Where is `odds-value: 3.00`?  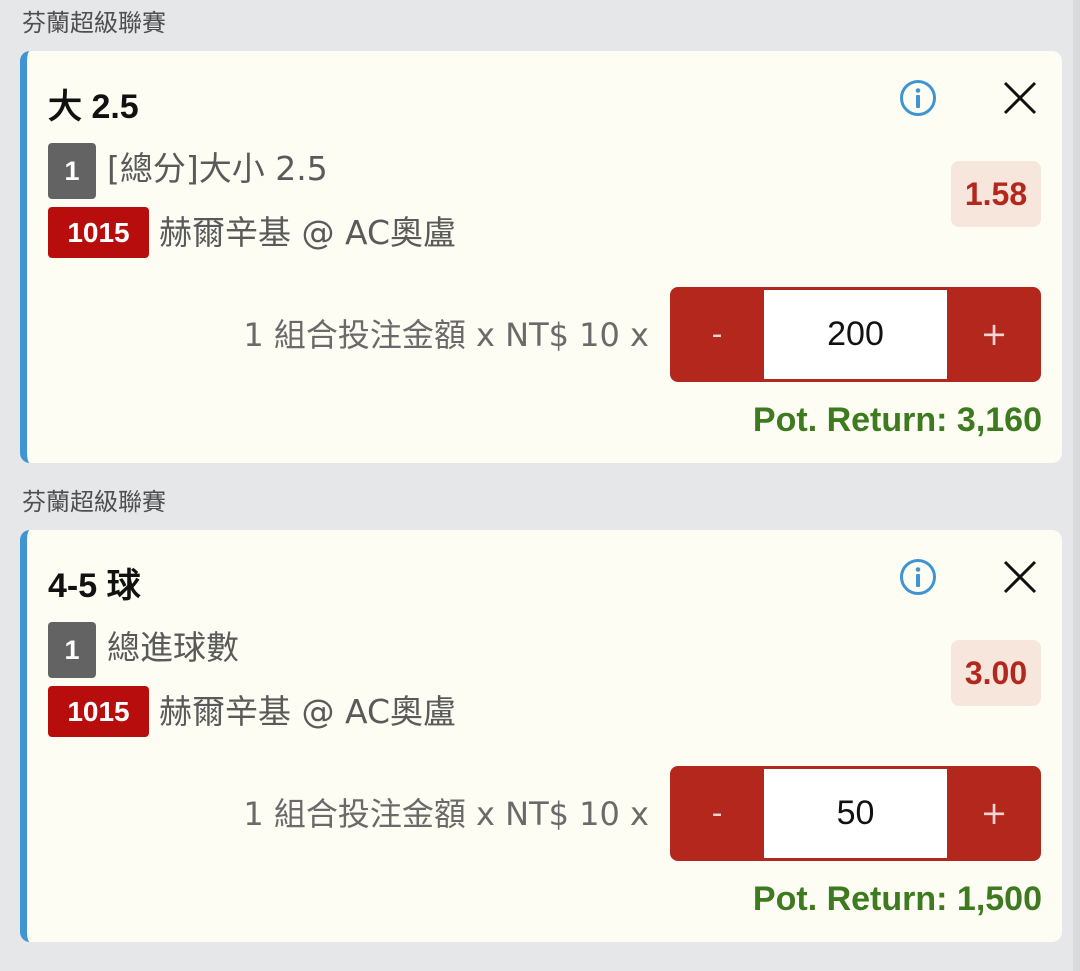
odds-value: 3.00 is located at coordinates (996, 673).